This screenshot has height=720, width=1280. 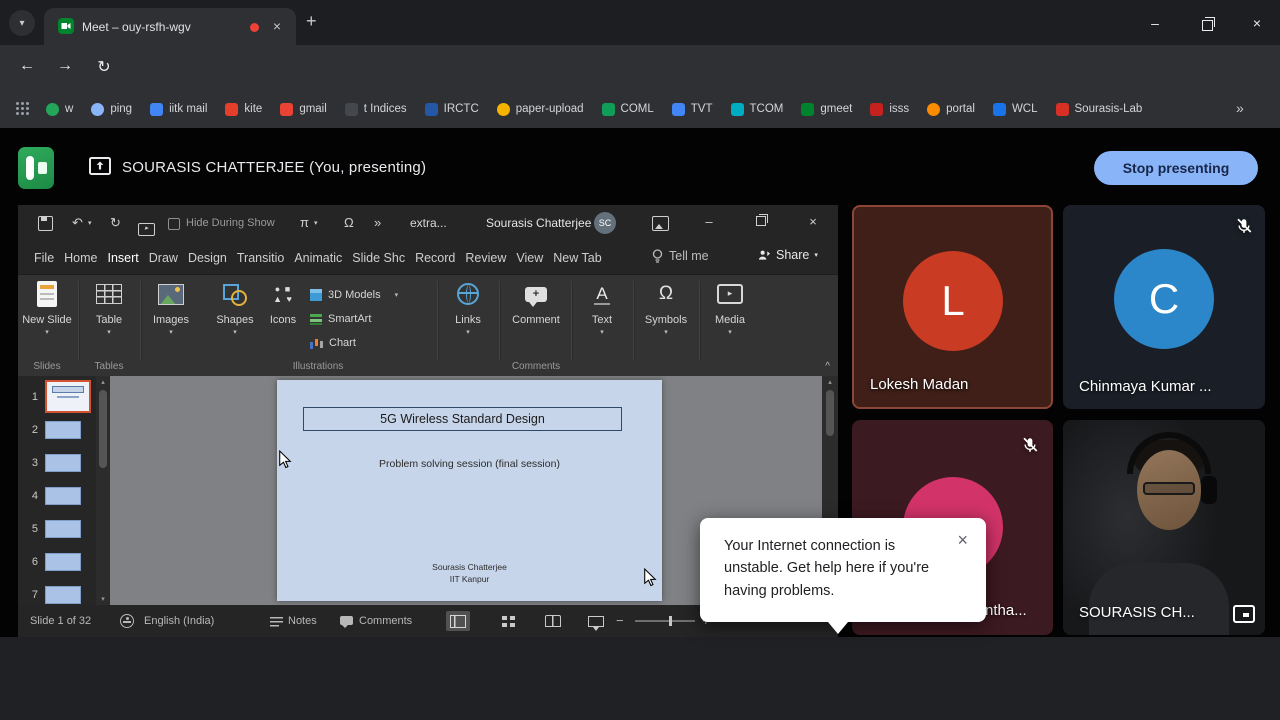 What do you see at coordinates (80, 258) in the screenshot?
I see `ribbon-tab: Home` at bounding box center [80, 258].